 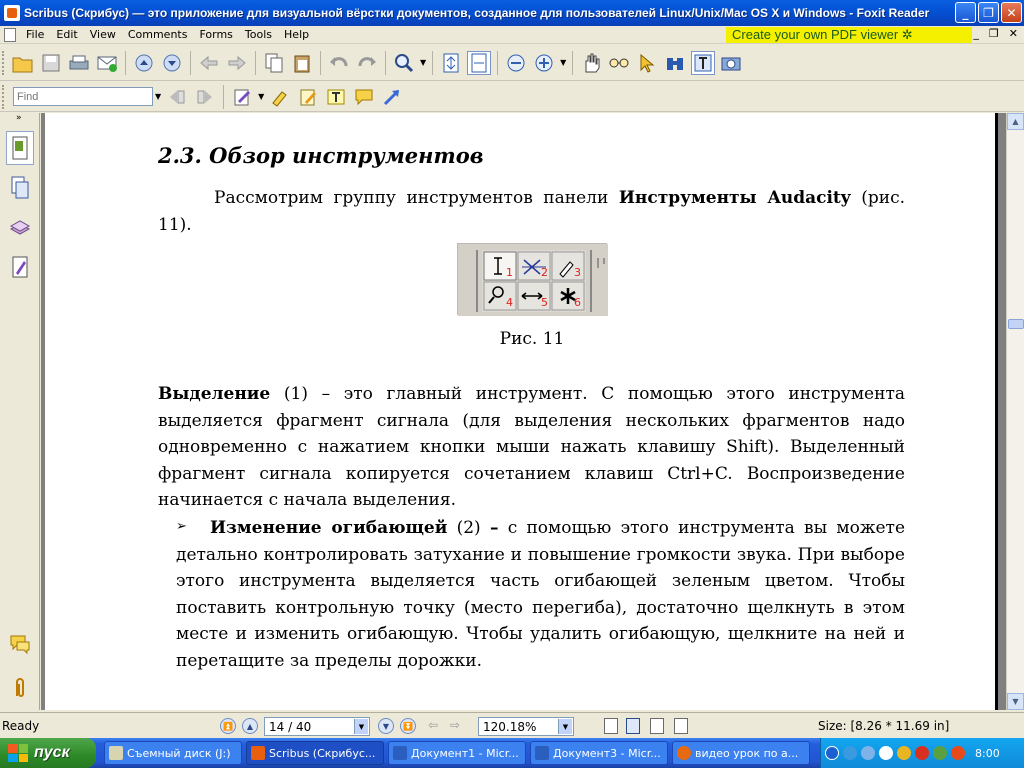 I want to click on binoculars-icon, so click(x=675, y=63).